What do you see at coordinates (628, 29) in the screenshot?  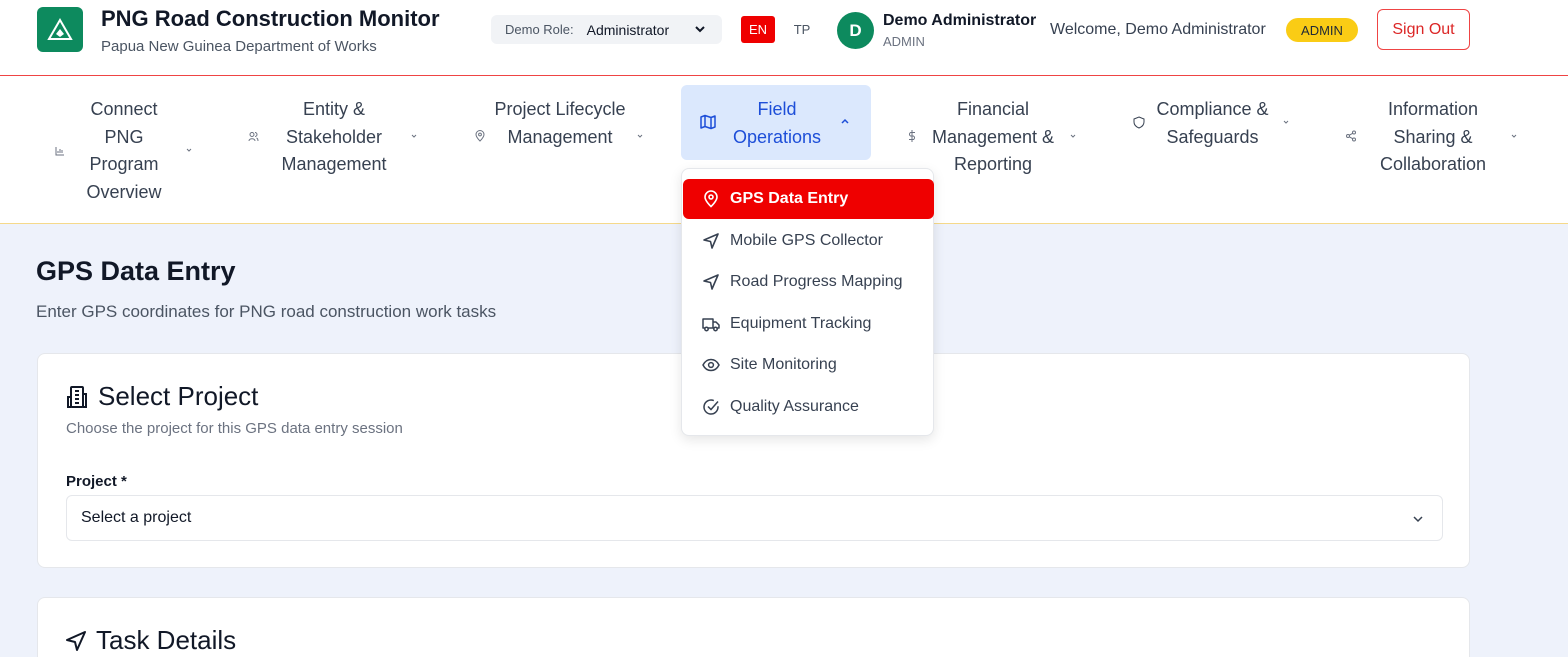 I see `demo-role-value: Administrator` at bounding box center [628, 29].